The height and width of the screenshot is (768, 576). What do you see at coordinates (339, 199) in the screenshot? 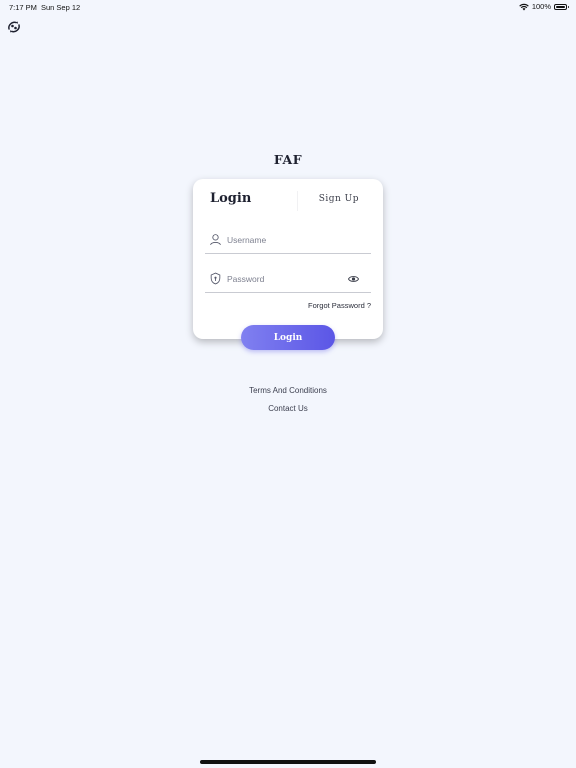
I see `tab-signup: Sign Up` at bounding box center [339, 199].